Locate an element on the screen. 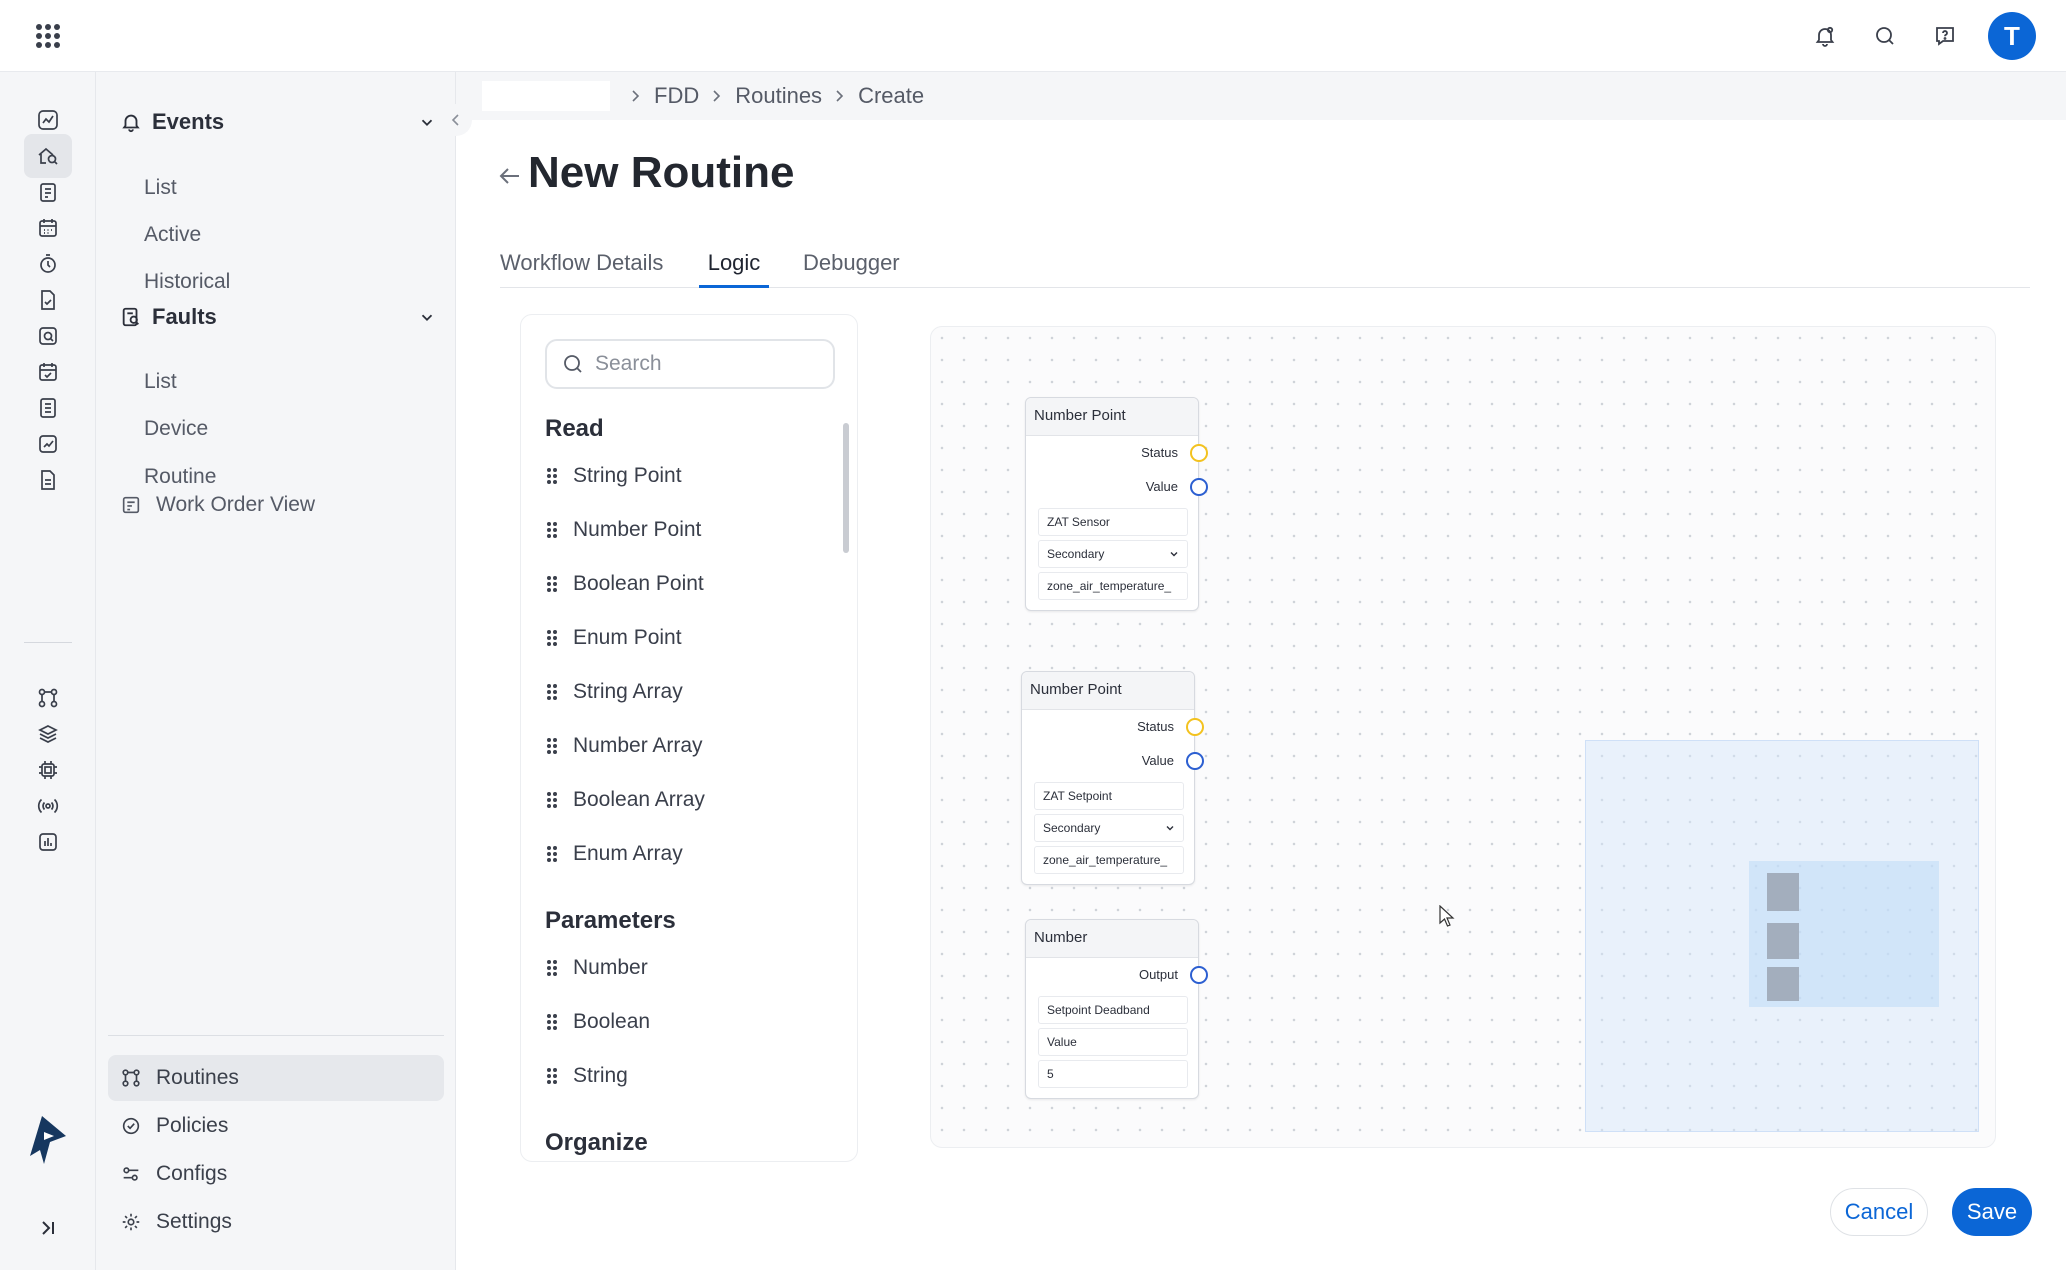 This screenshot has height=1270, width=2066. palette-item-boolean-array: Boolean Array is located at coordinates (625, 800).